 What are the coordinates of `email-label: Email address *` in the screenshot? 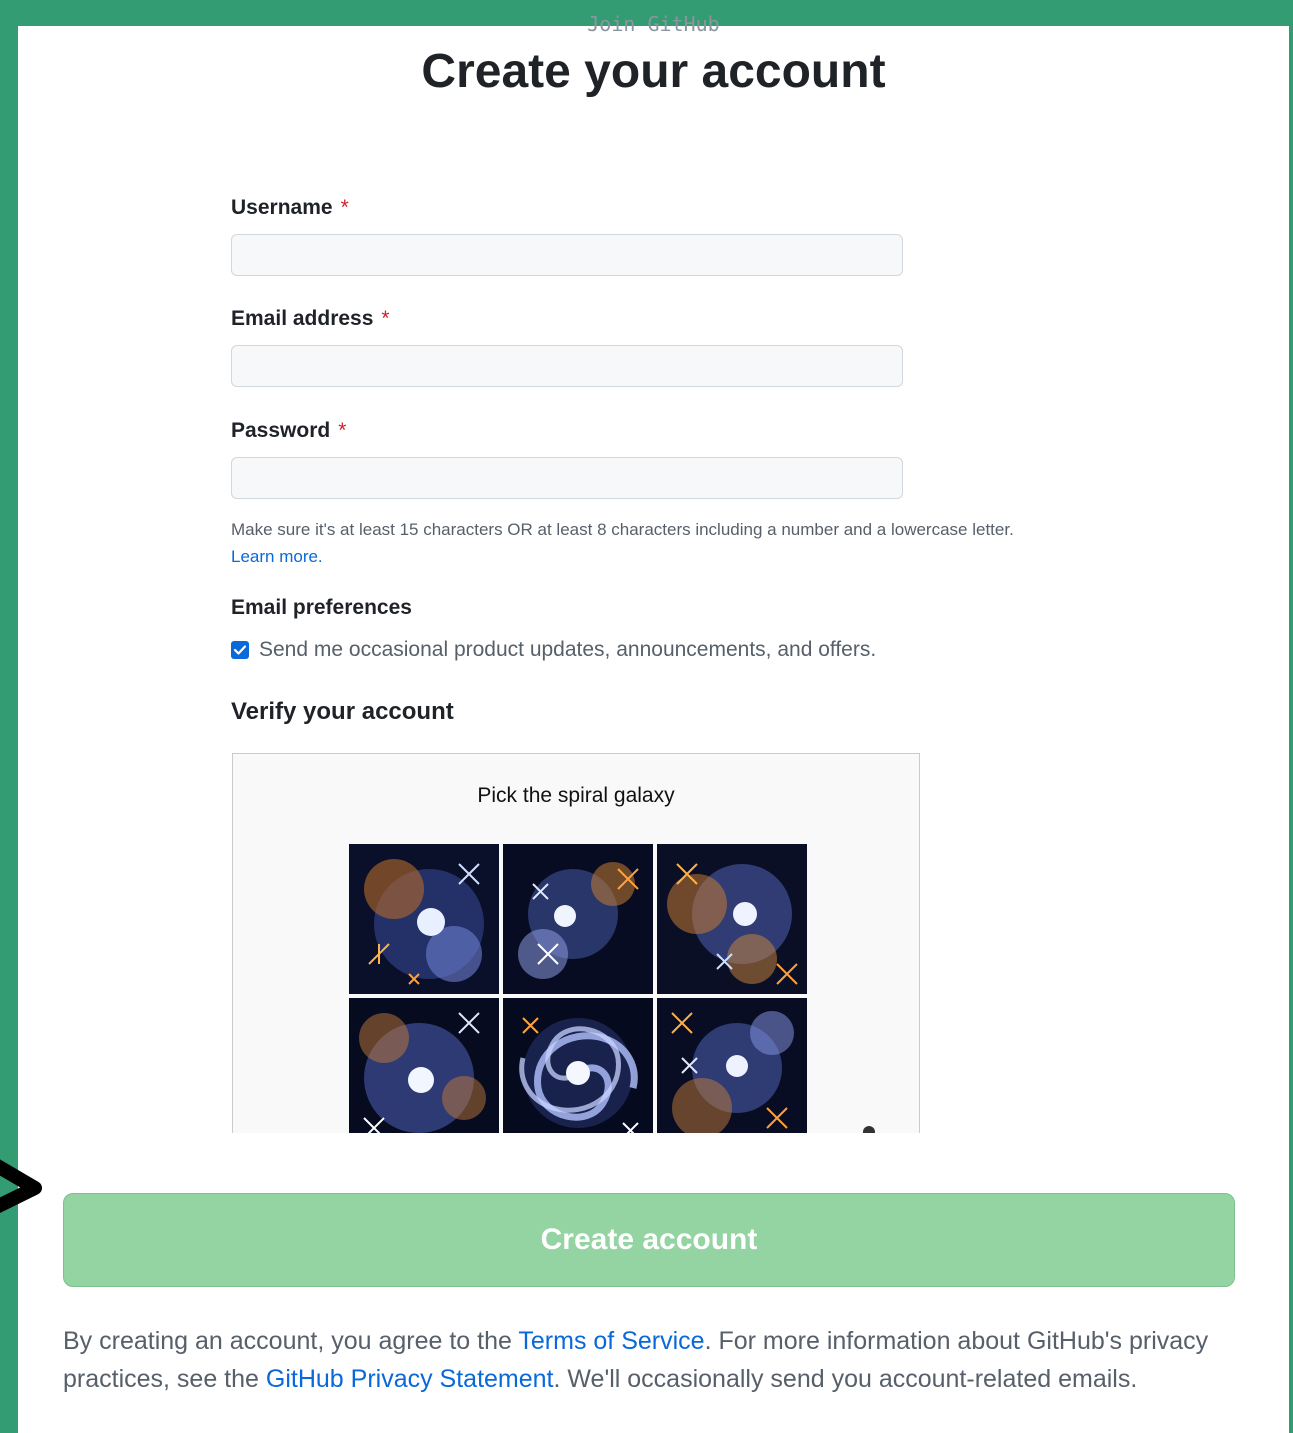 It's located at (310, 319).